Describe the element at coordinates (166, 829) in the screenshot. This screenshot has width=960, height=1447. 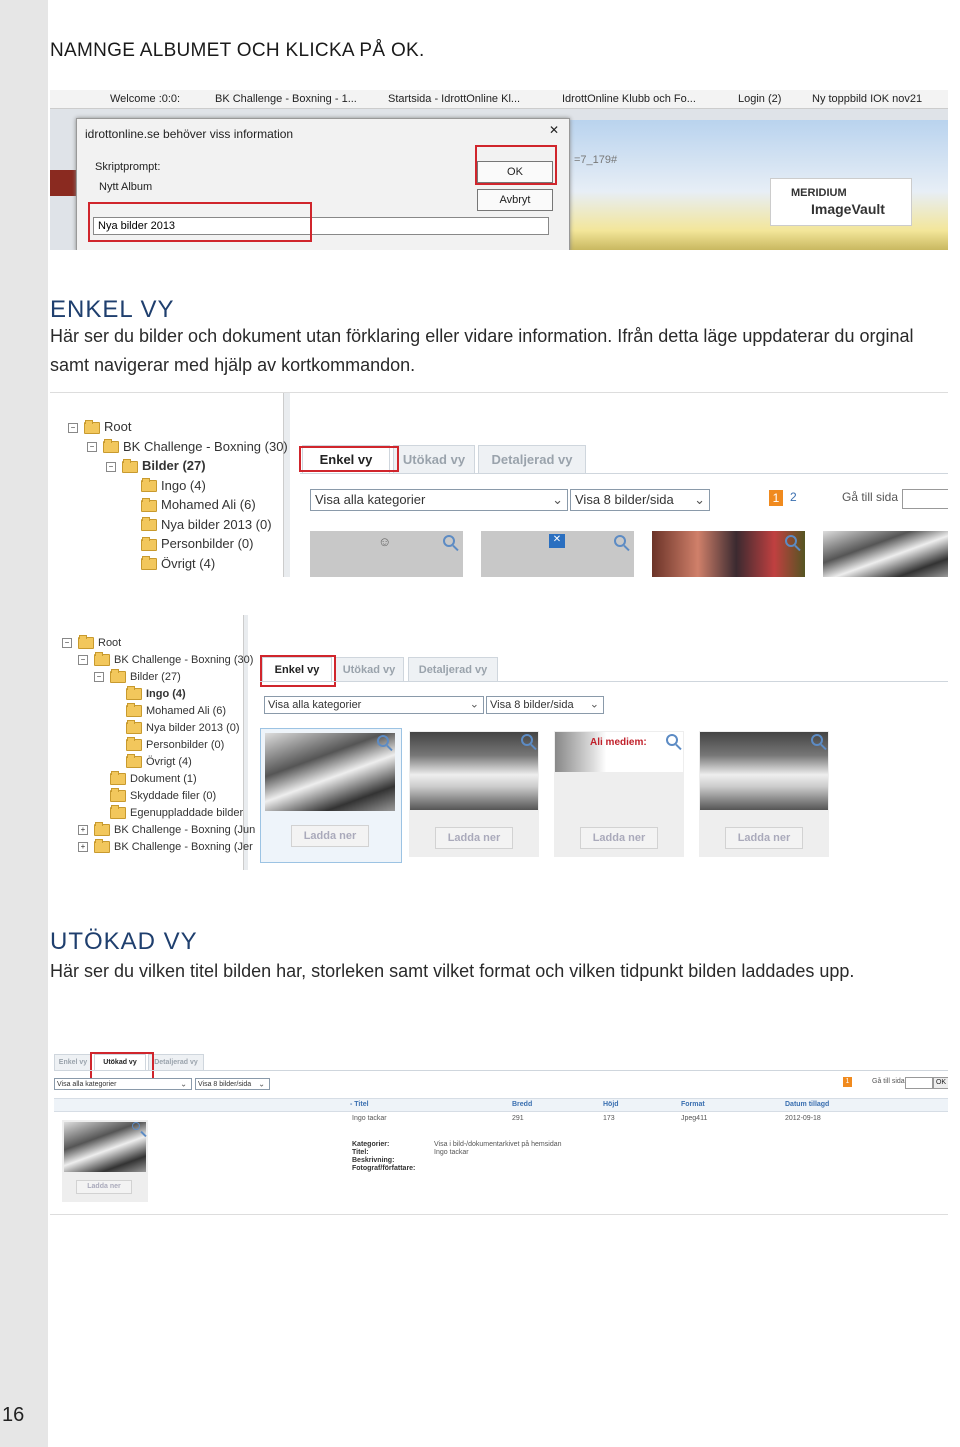
I see `tree-item: + BK Challenge - Boxning (Jun` at that location.